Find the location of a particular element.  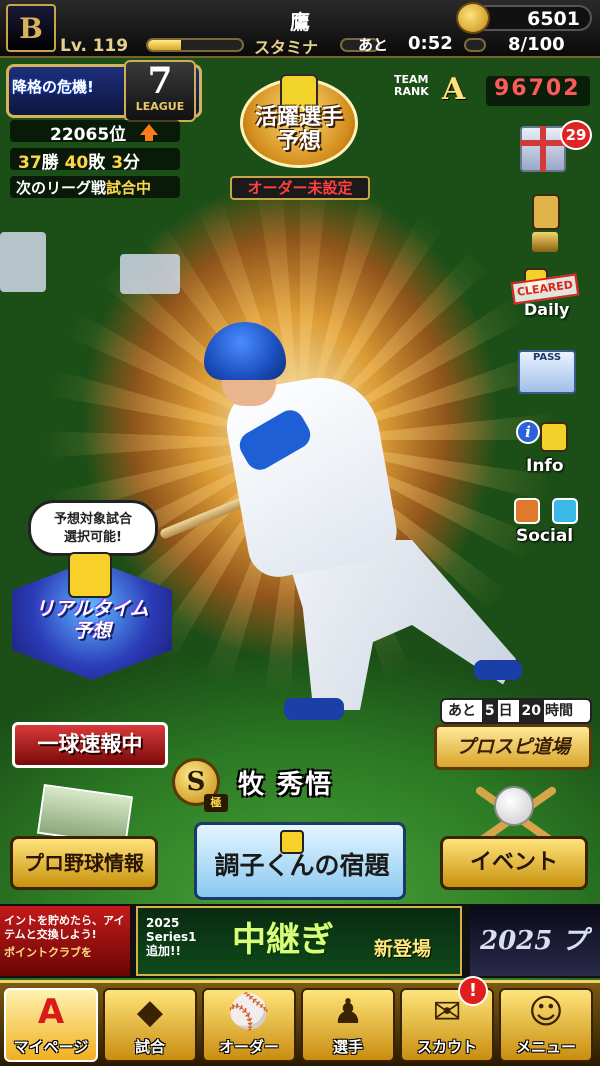

homework-label: 調子くんの宿題 is located at coordinates (302, 865).